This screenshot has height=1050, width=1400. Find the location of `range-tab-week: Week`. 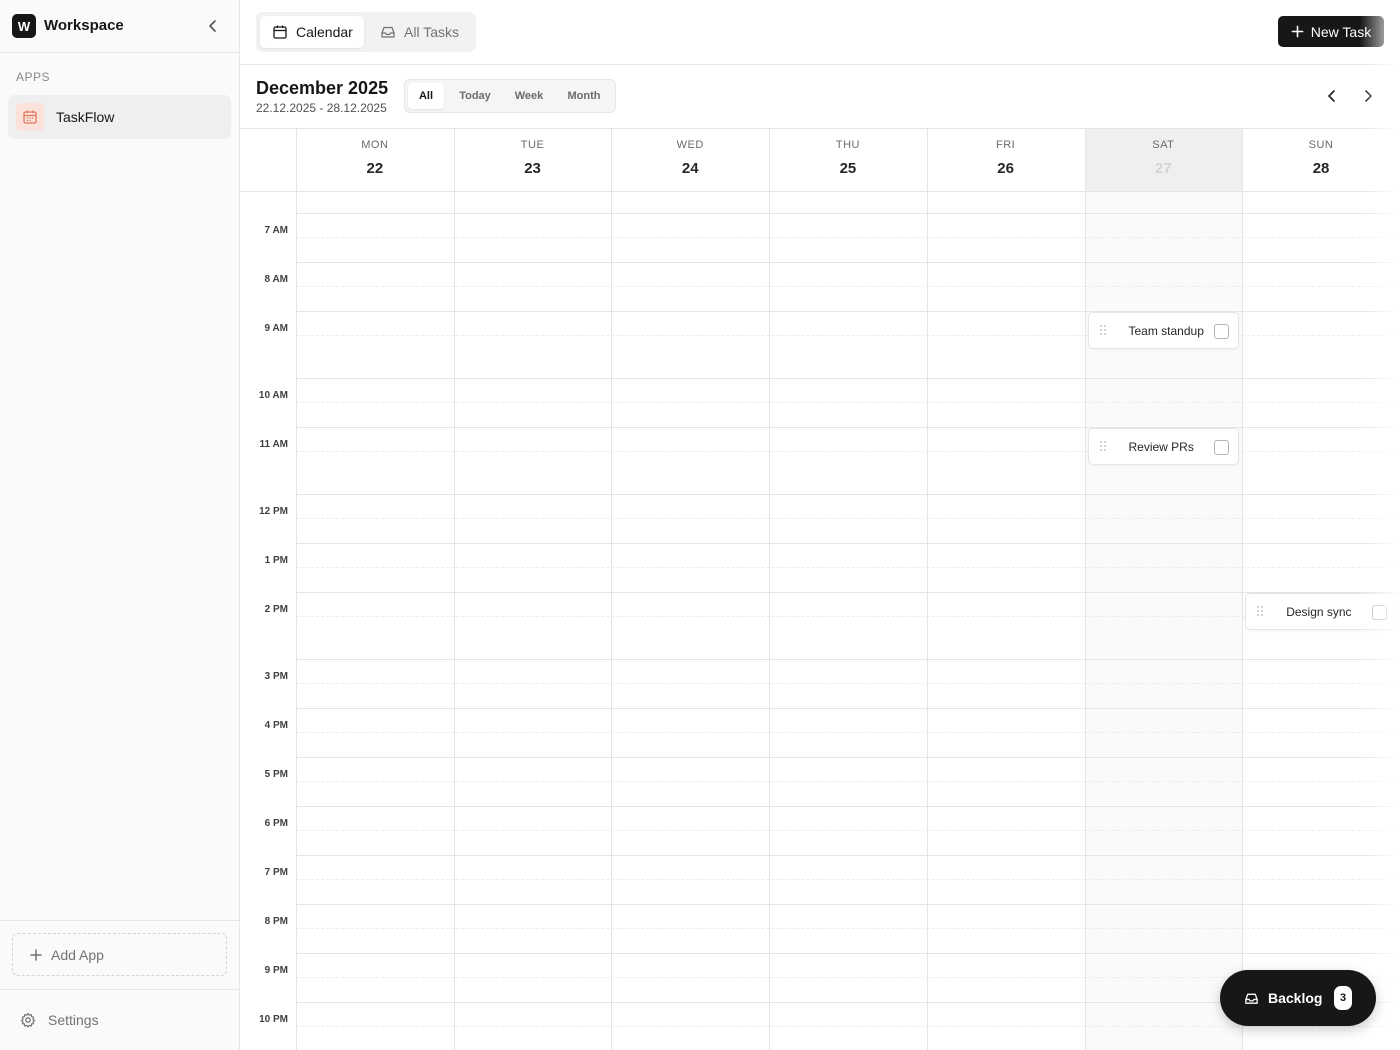

range-tab-week: Week is located at coordinates (529, 96).